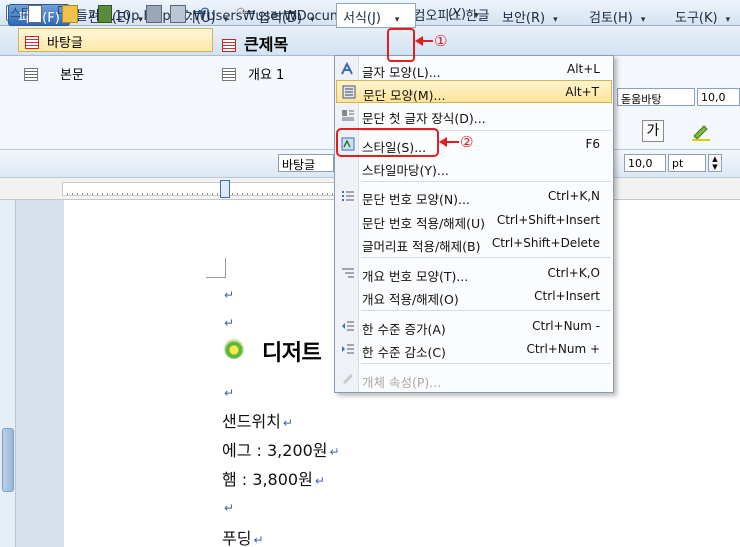  What do you see at coordinates (421, 246) in the screenshot?
I see `menu-item-label: 글머리표 적용/해제(B)` at bounding box center [421, 246].